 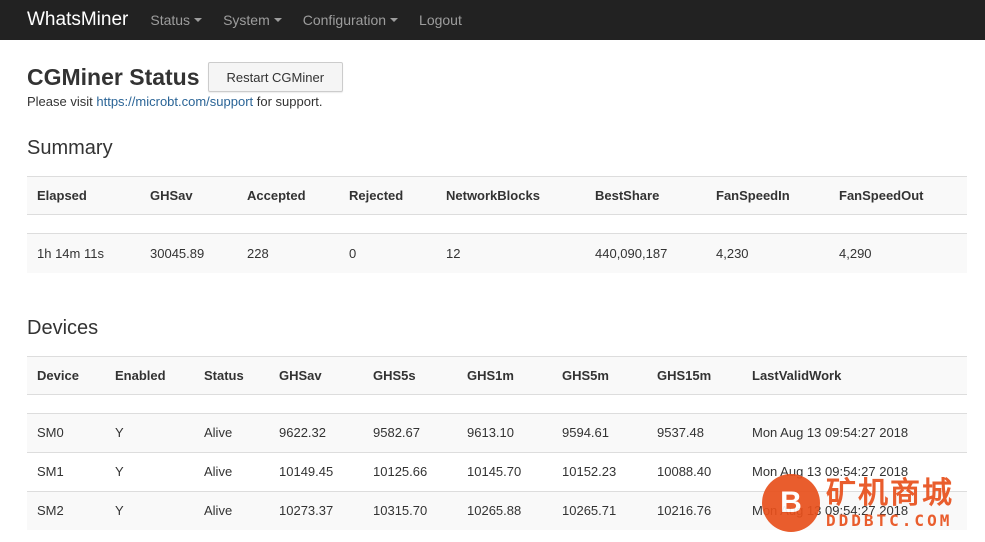 I want to click on nav-status: Status, so click(x=176, y=20).